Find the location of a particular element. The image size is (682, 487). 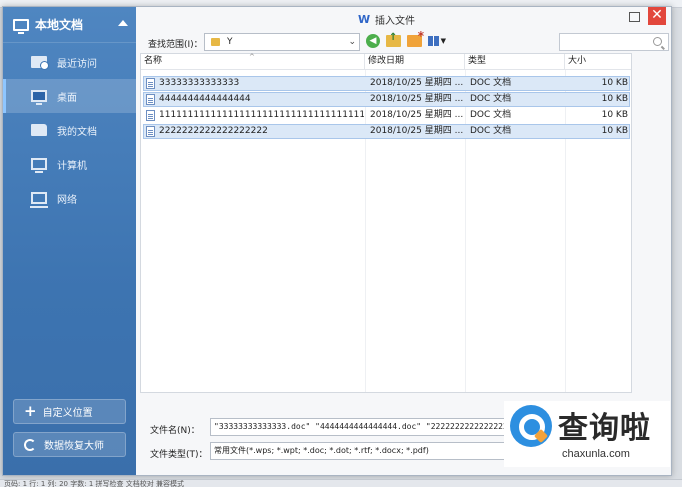

lookin-label: 查找范围(I)： is located at coordinates (175, 45).